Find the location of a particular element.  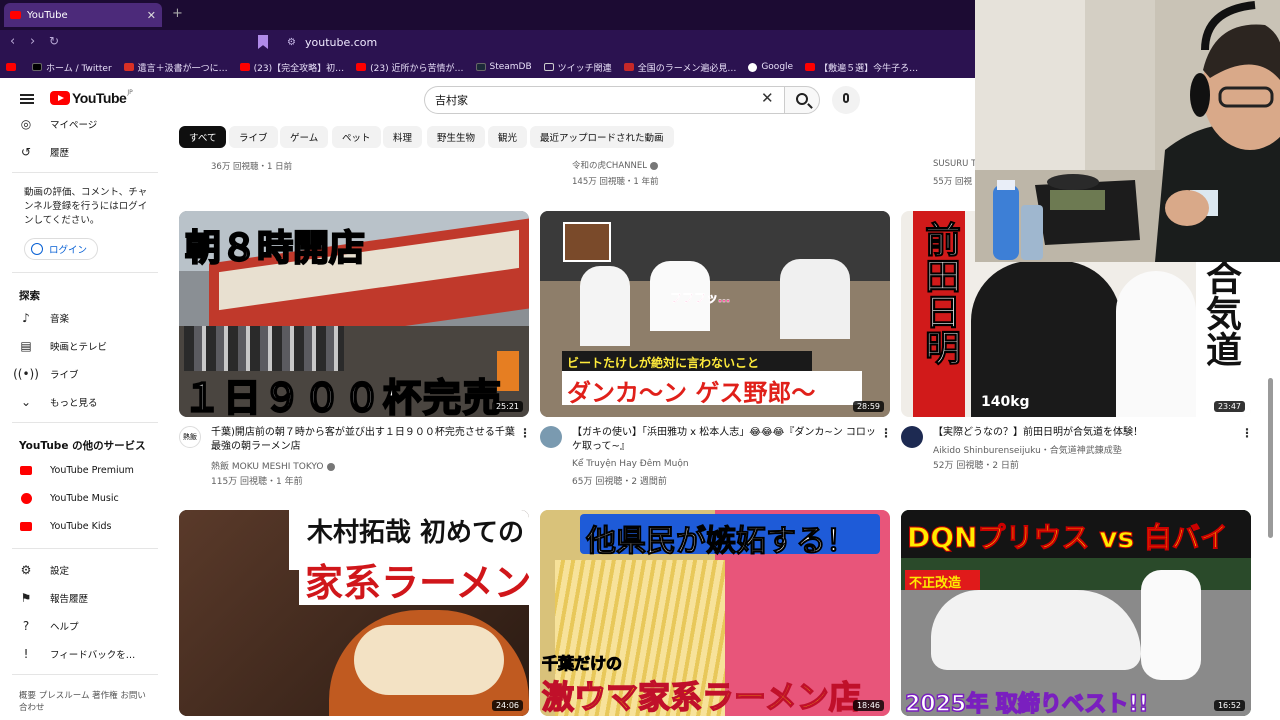

voice-search-button is located at coordinates (846, 100).